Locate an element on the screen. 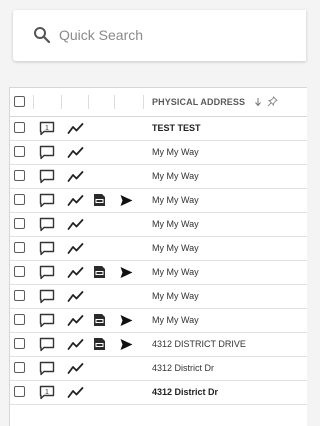 This screenshot has width=320, height=426. table-row: 4312 District Dr is located at coordinates (158, 369).